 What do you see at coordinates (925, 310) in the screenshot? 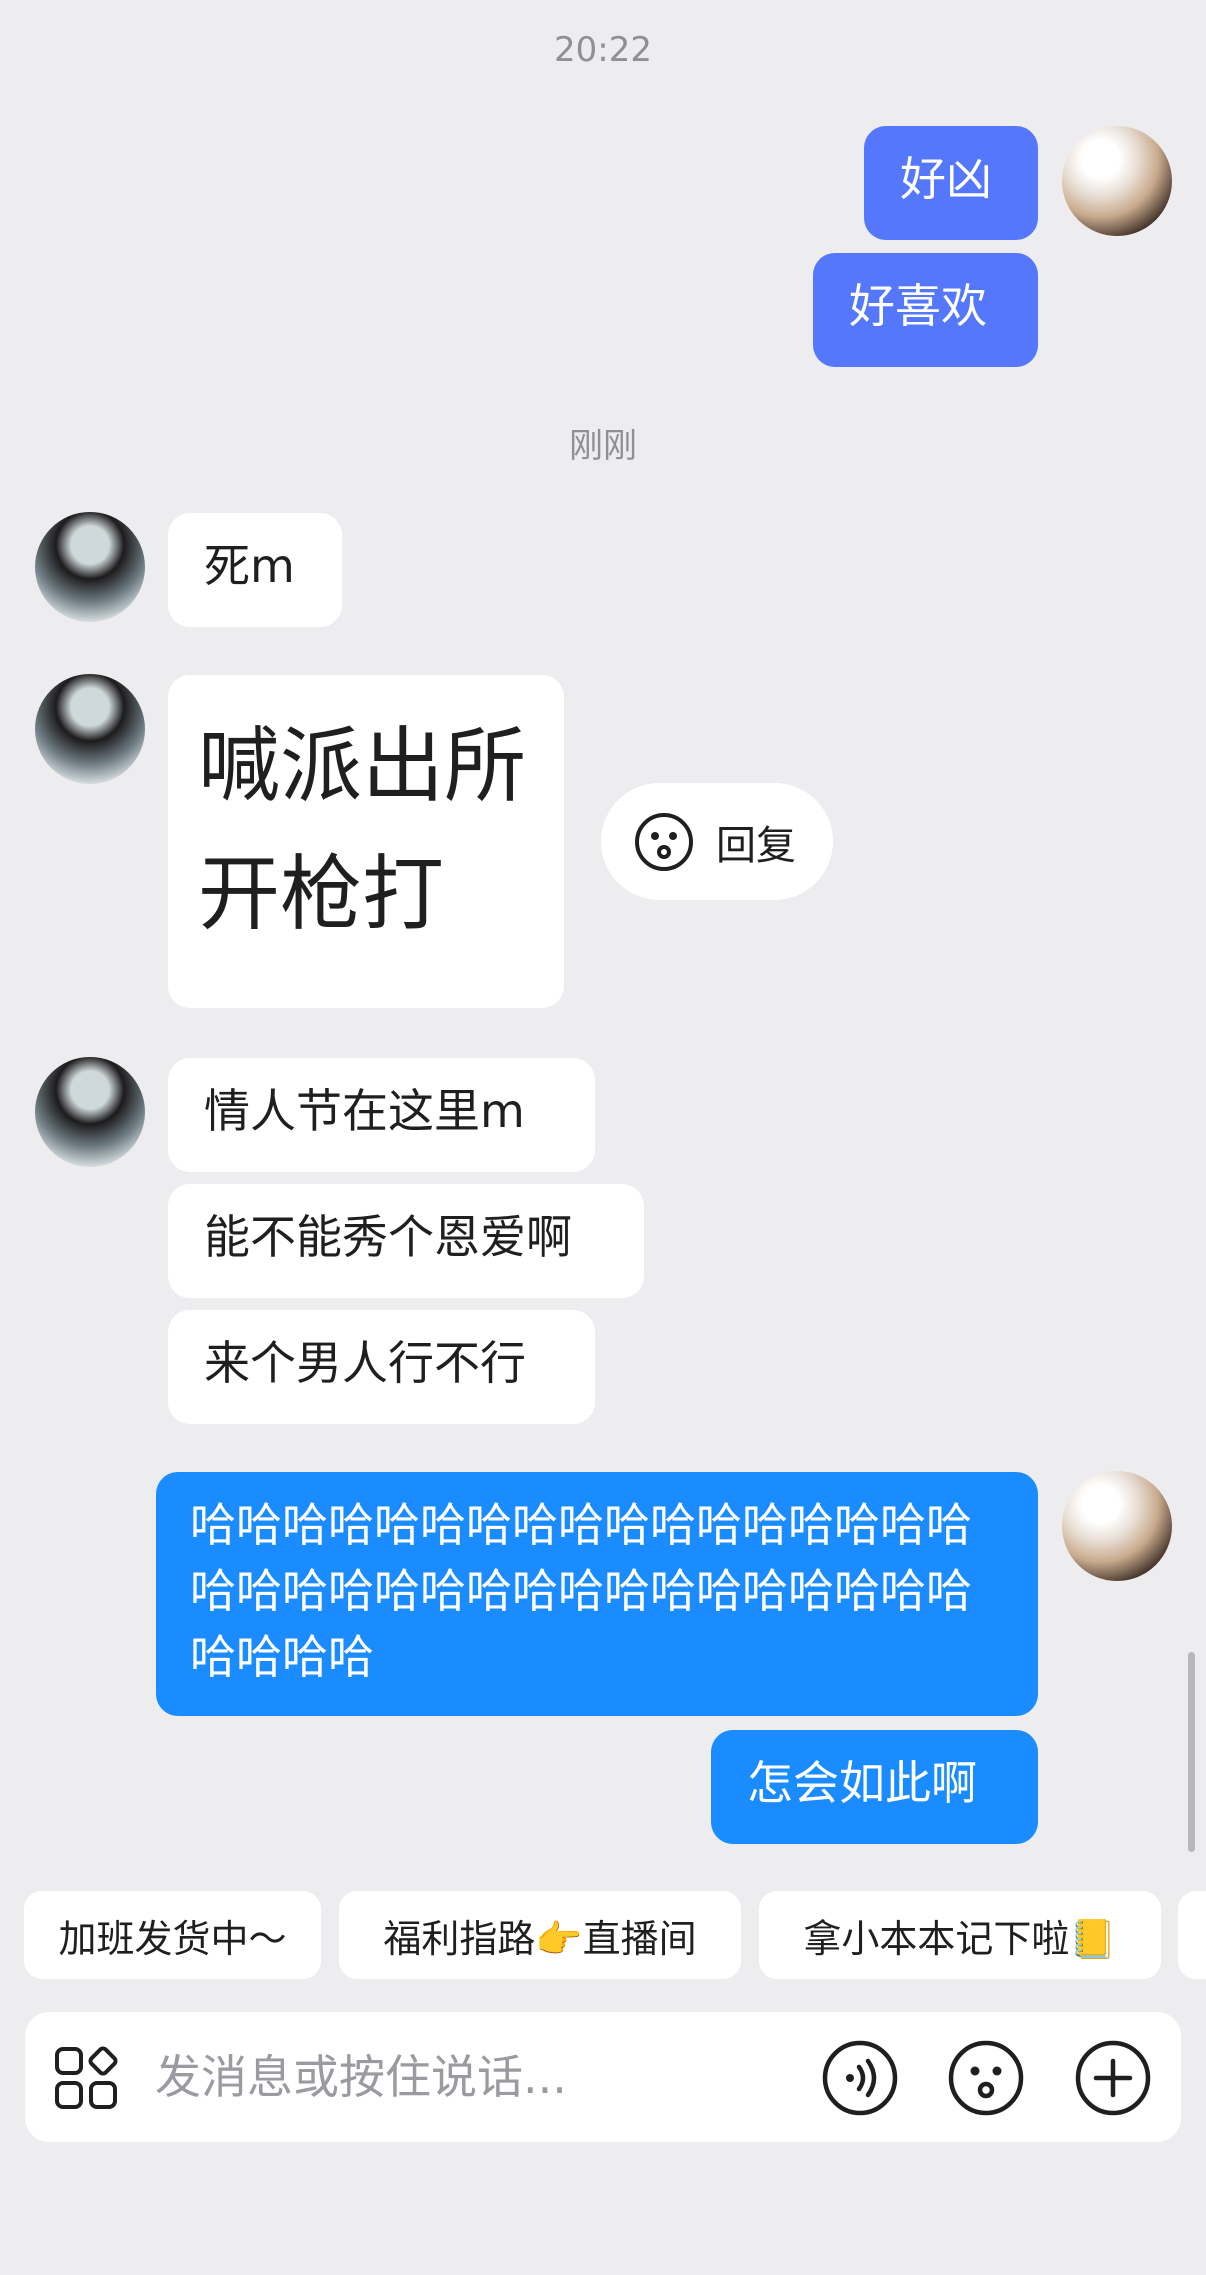
I see `message-bubble: 好喜欢` at bounding box center [925, 310].